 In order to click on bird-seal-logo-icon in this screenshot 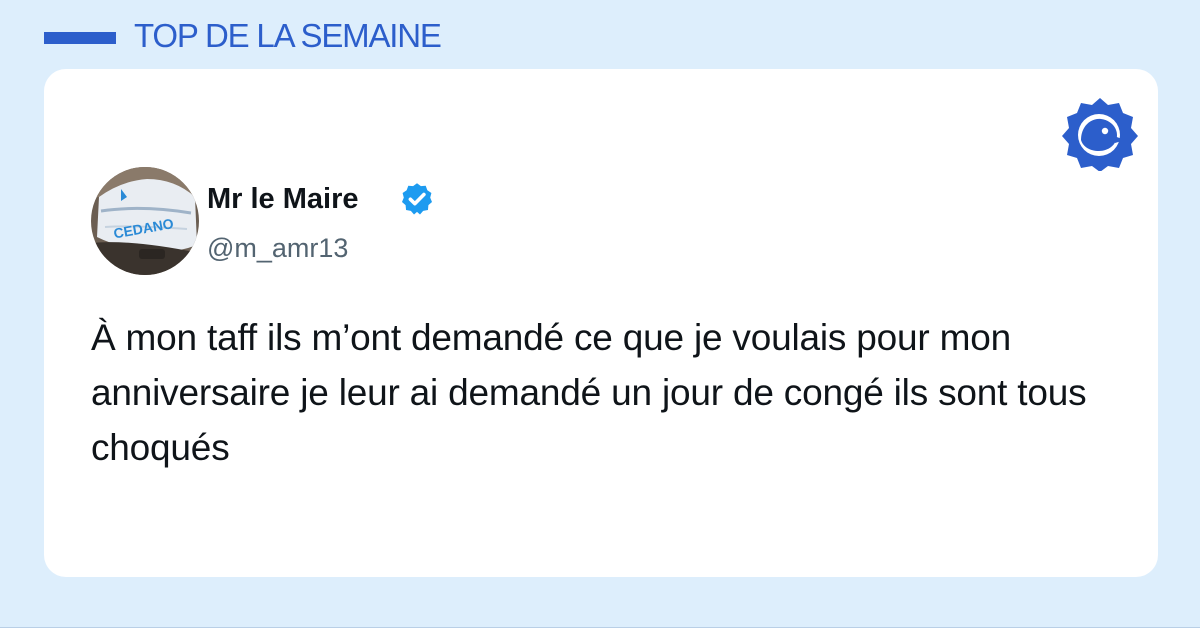, I will do `click(1100, 134)`.